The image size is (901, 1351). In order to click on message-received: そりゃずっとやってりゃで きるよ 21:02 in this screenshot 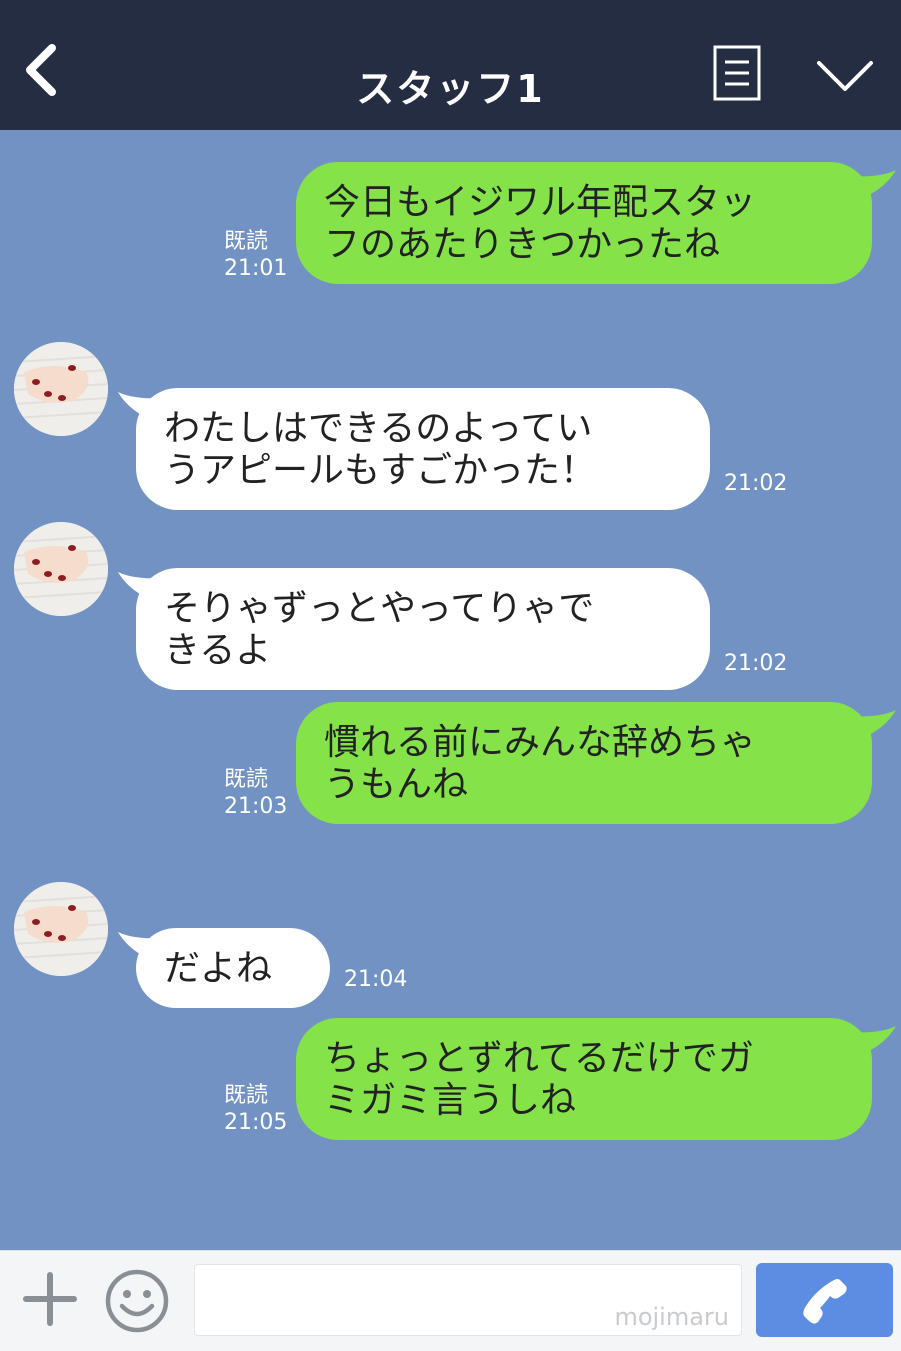, I will do `click(450, 605)`.